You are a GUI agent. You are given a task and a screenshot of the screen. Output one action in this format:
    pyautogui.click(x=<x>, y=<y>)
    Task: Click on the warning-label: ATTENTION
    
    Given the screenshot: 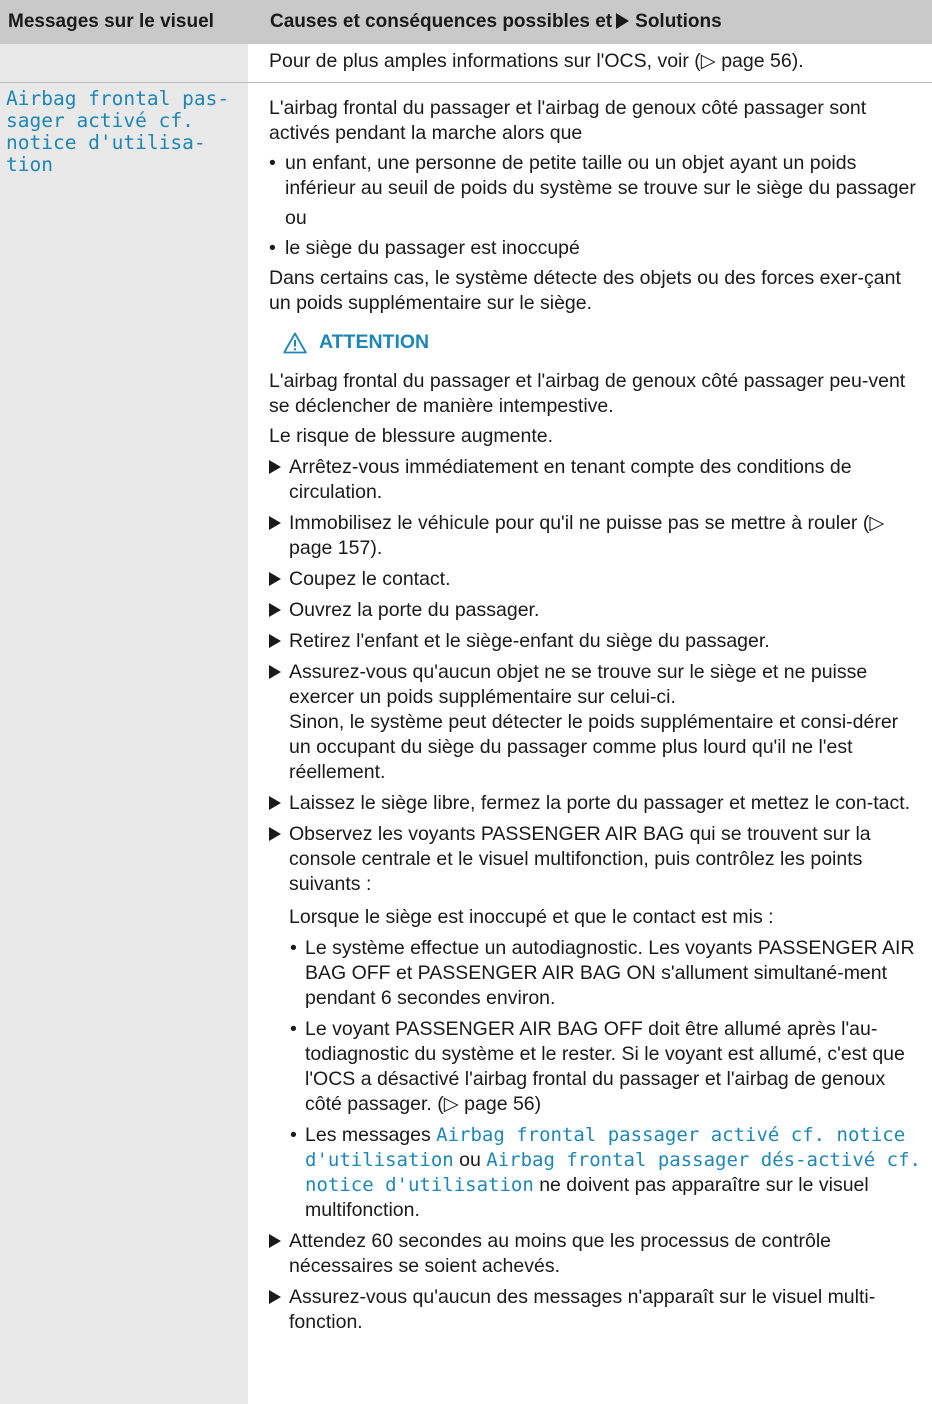 What is the action you would take?
    pyautogui.click(x=374, y=342)
    